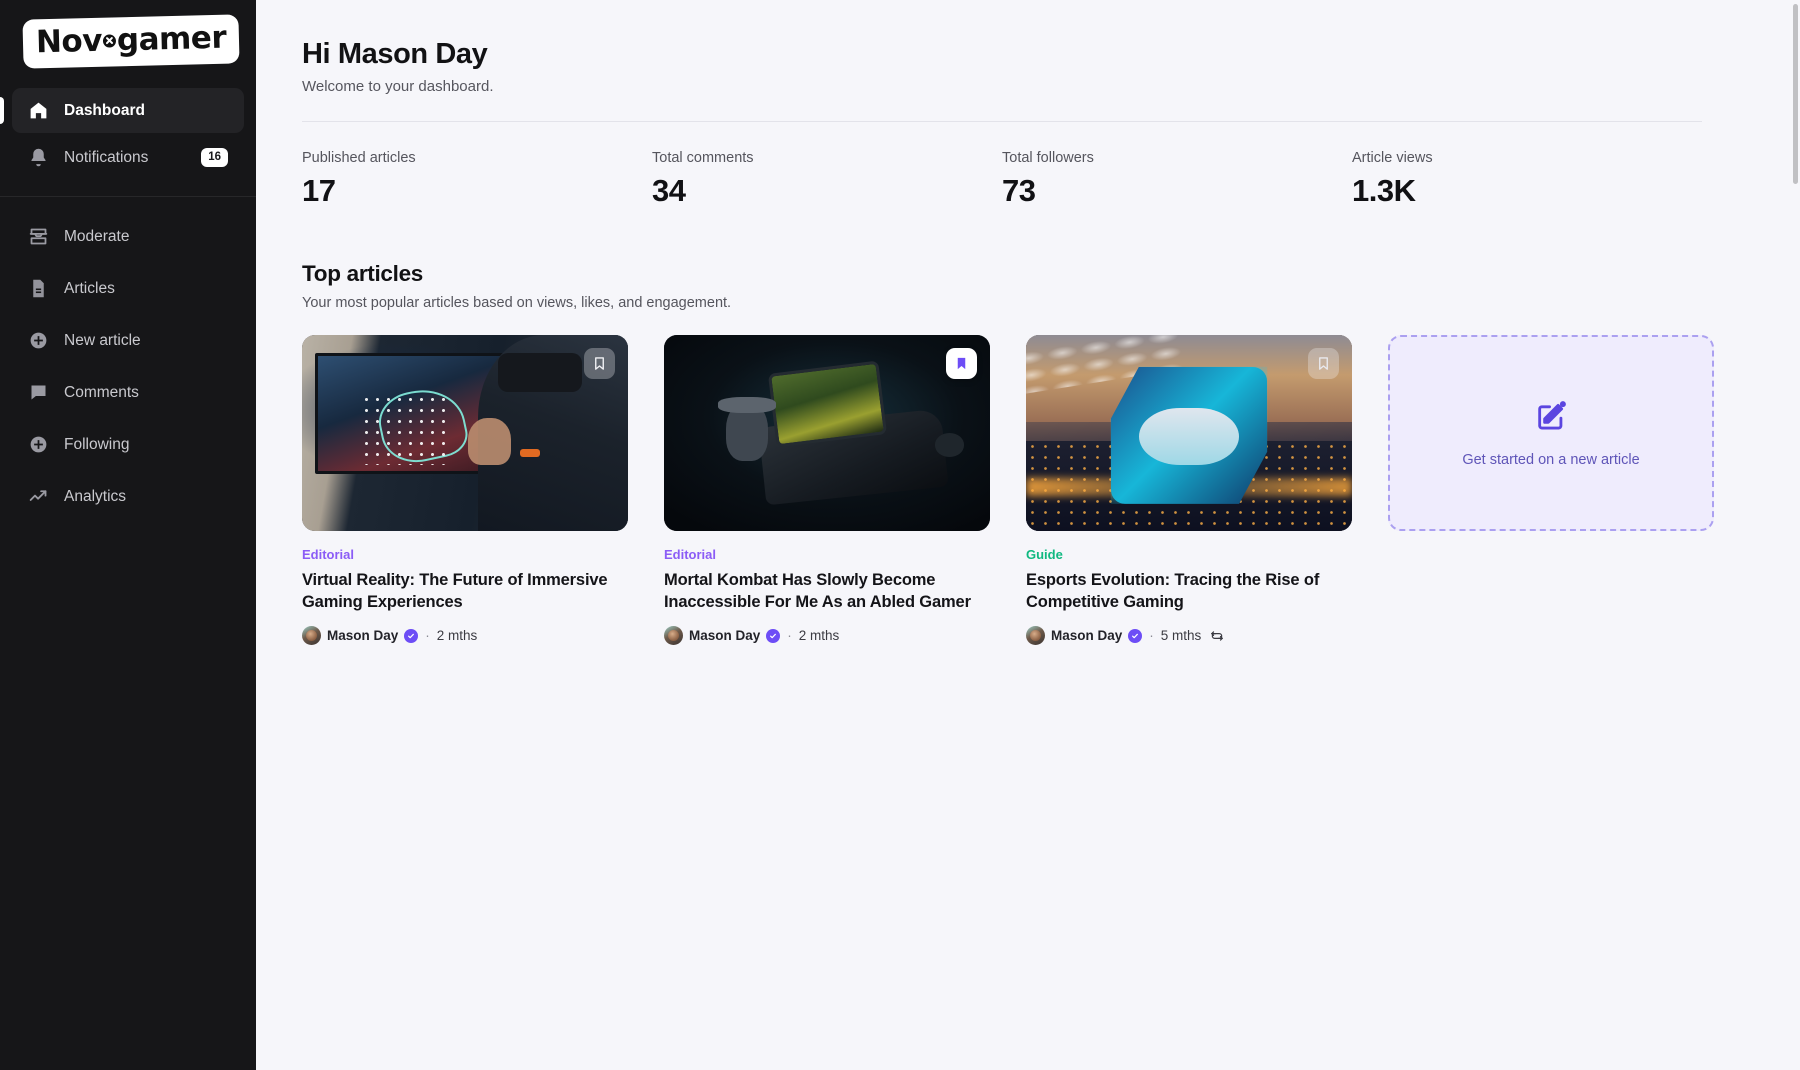 The height and width of the screenshot is (1070, 1800). Describe the element at coordinates (1044, 555) in the screenshot. I see `article-category: Guide` at that location.